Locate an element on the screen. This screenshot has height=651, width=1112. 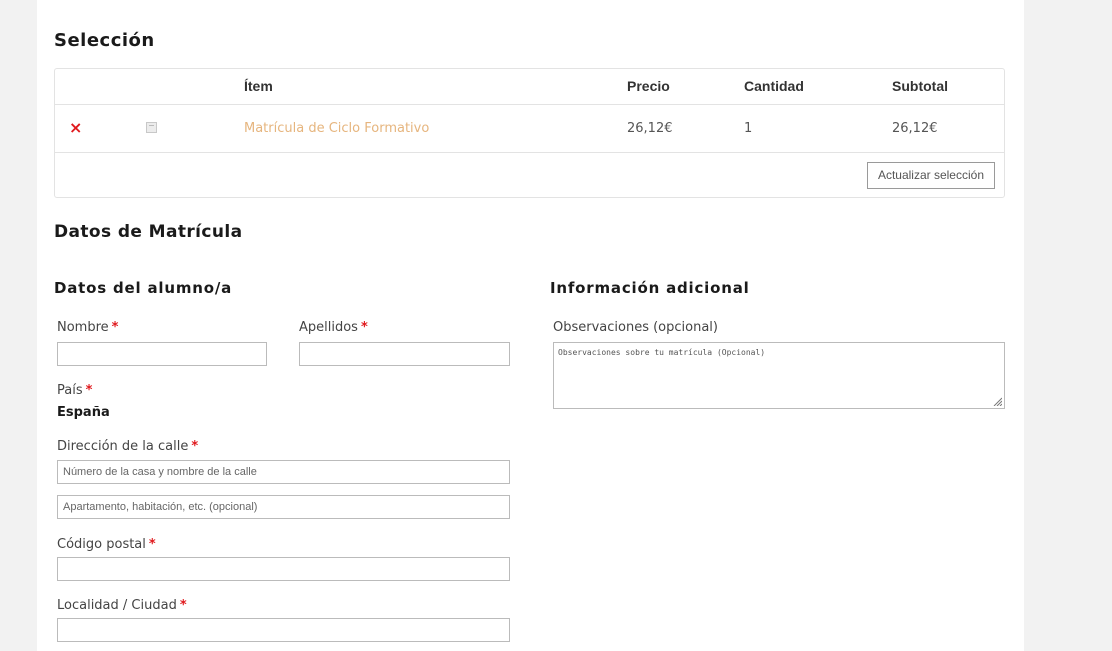
selection-title: Selección is located at coordinates (104, 40).